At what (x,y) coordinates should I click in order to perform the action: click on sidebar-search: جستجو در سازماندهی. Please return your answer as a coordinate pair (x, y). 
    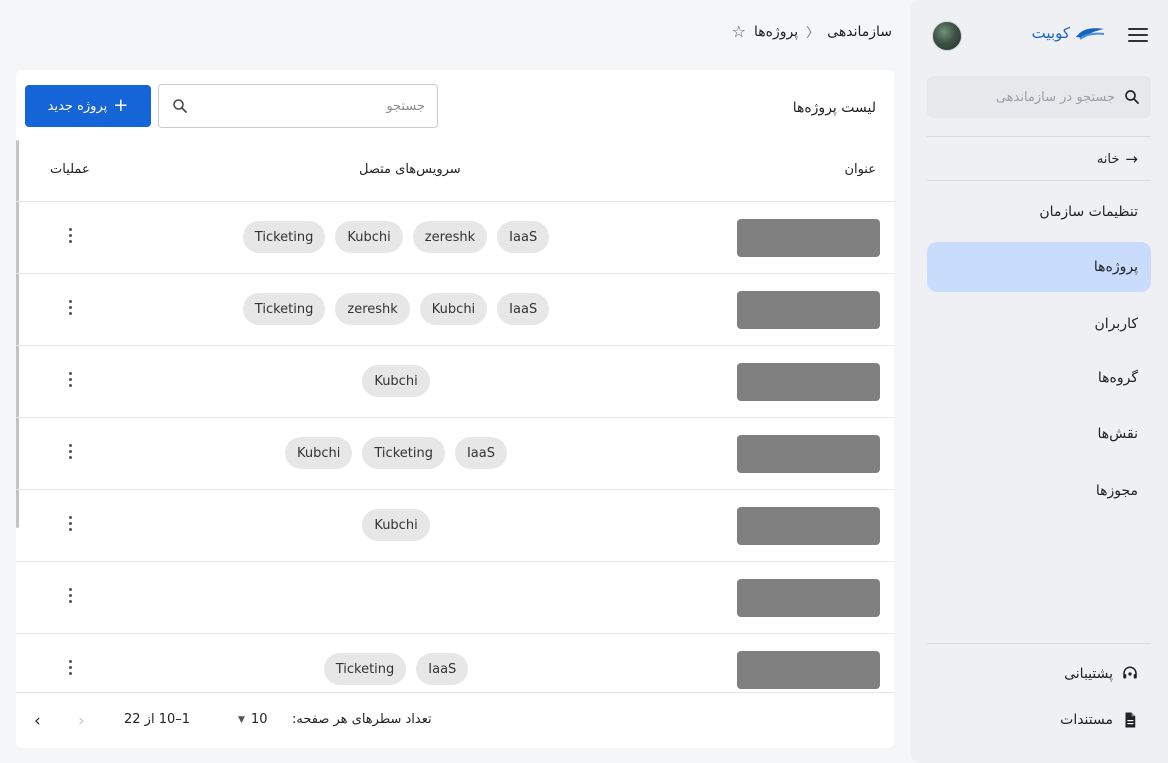
    Looking at the image, I should click on (1039, 97).